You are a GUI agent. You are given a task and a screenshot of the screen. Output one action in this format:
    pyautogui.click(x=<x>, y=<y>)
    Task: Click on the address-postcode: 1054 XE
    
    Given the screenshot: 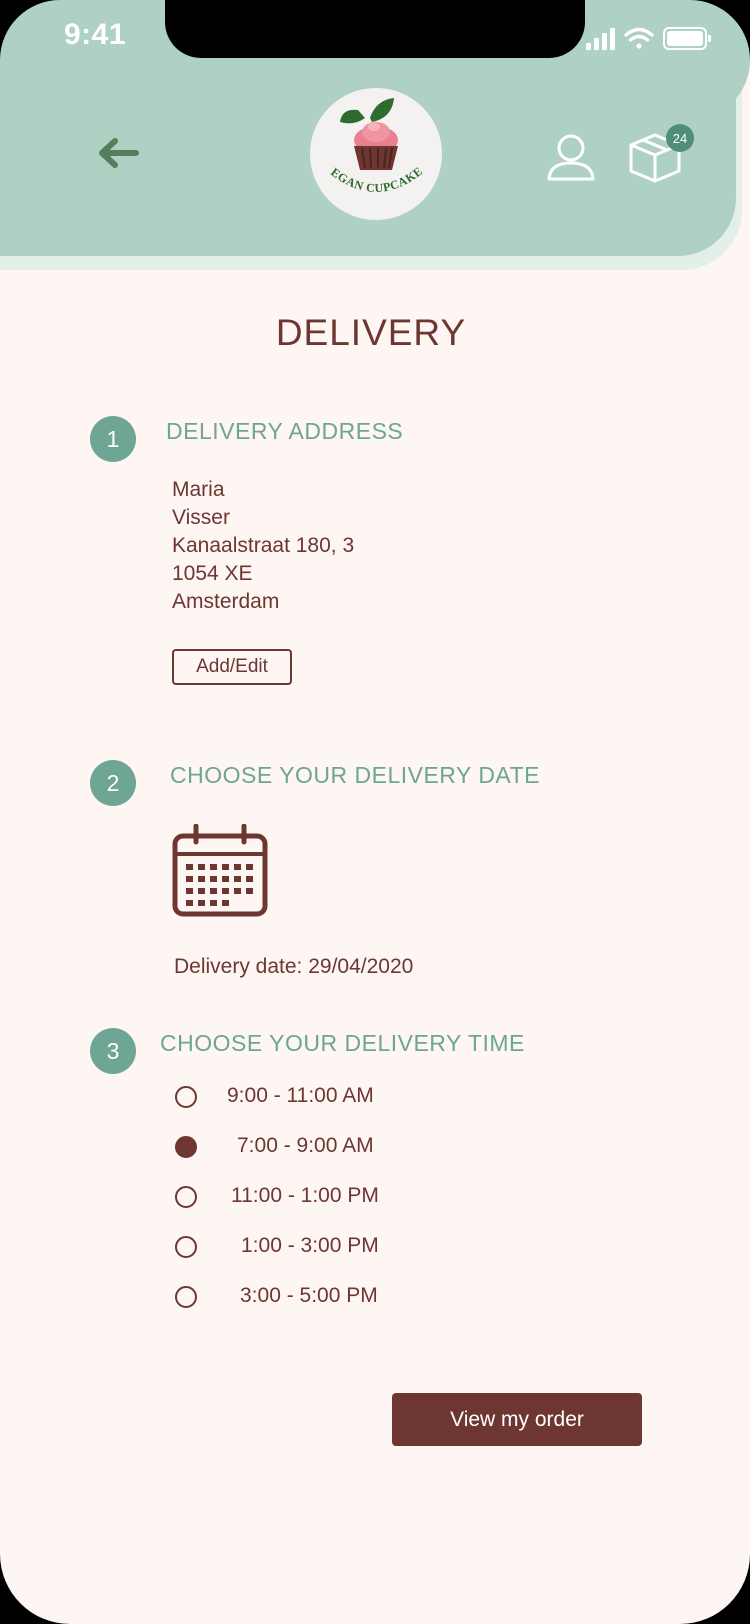 What is the action you would take?
    pyautogui.click(x=212, y=573)
    